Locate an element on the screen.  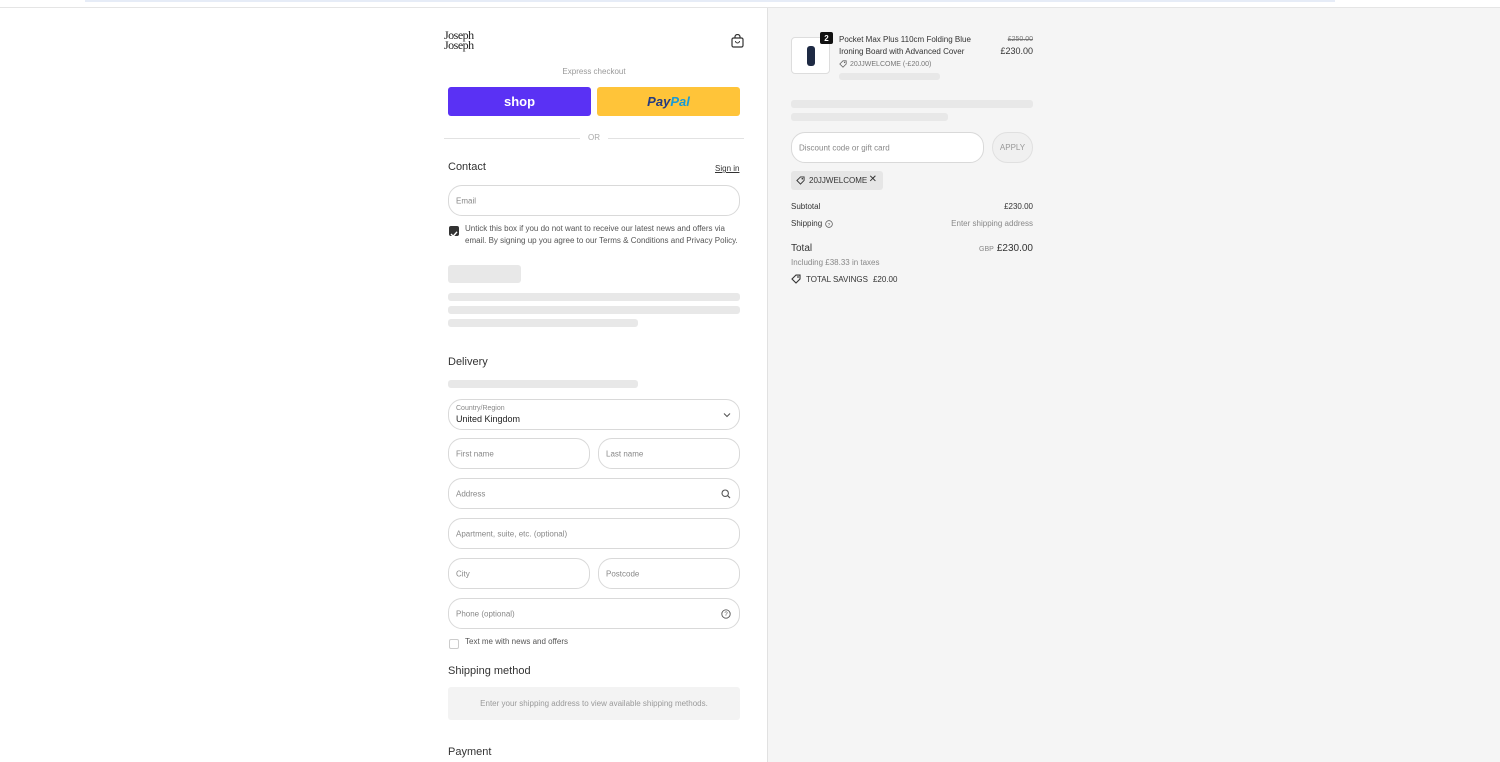
total-value: £230.00 is located at coordinates (1014, 248).